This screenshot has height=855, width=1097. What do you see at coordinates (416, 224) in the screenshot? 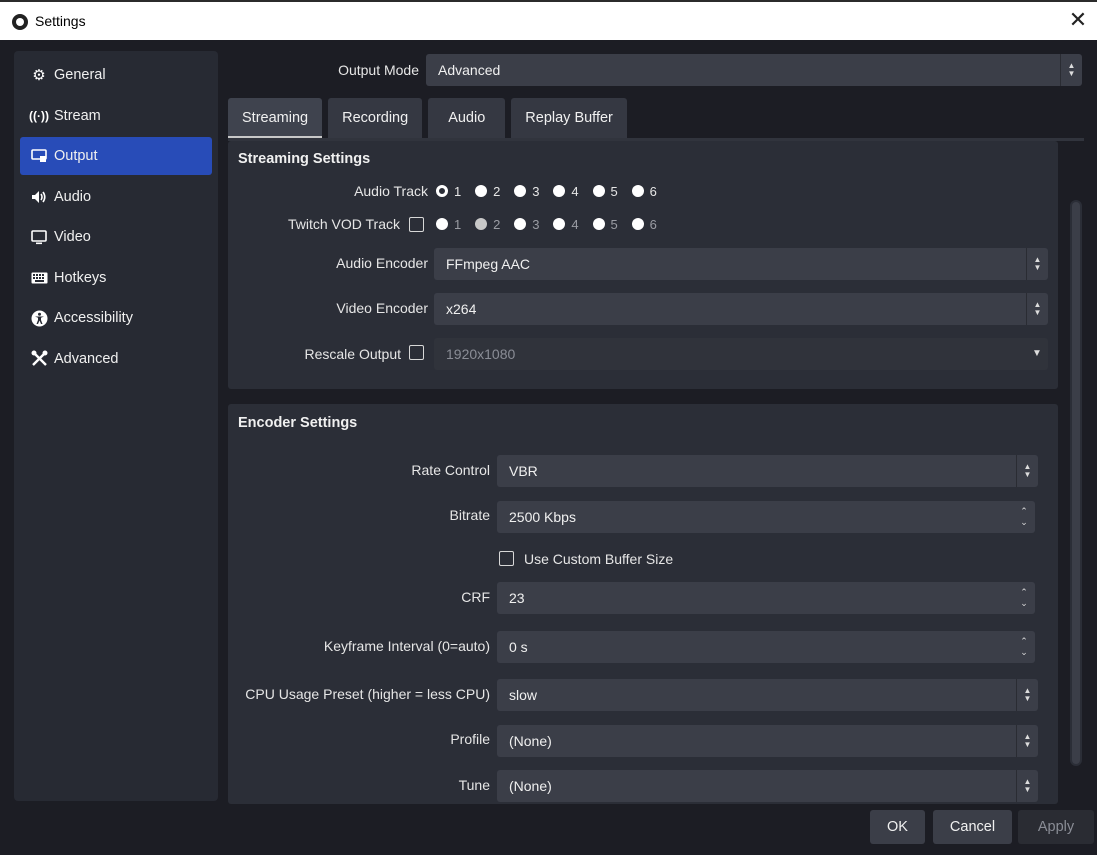
I see `twitch-vod-checkbox` at bounding box center [416, 224].